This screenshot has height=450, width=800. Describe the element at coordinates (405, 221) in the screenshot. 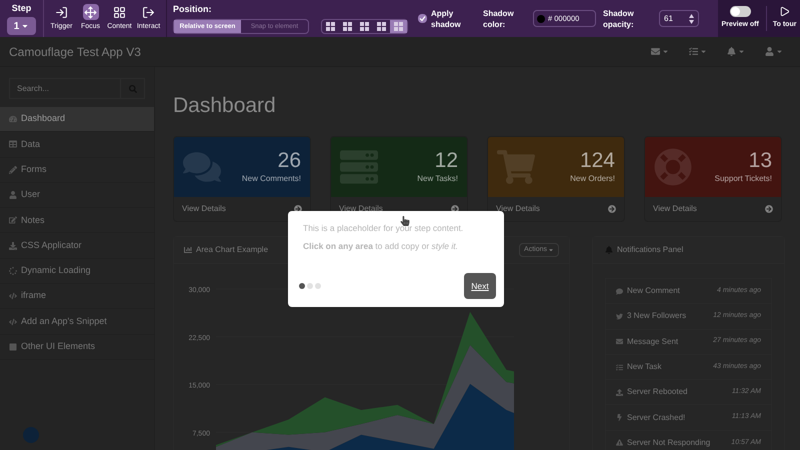

I see `pointer-icon` at that location.